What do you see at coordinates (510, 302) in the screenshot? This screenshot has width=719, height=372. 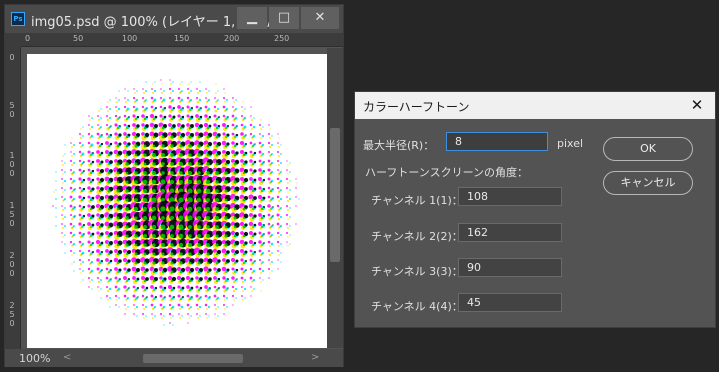 I see `channel-4-angle-field` at bounding box center [510, 302].